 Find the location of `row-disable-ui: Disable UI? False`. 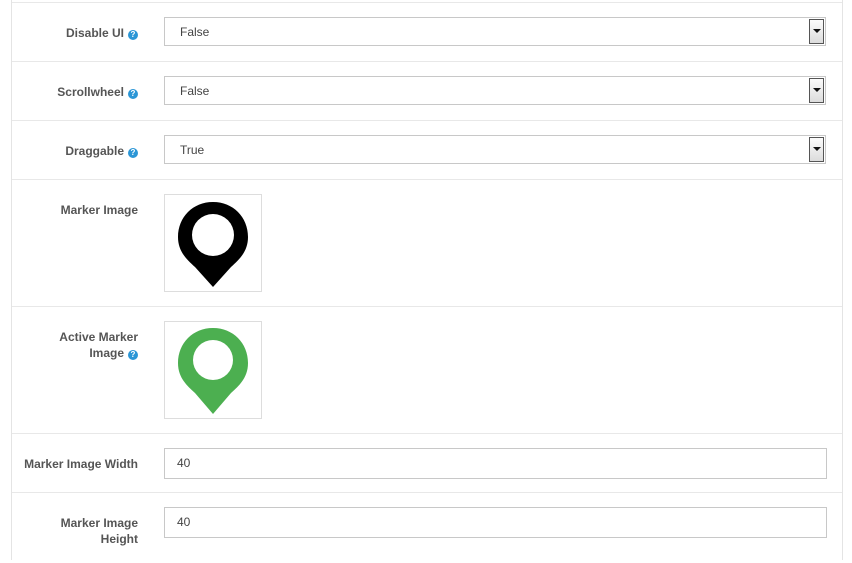

row-disable-ui: Disable UI? False is located at coordinates (427, 31).